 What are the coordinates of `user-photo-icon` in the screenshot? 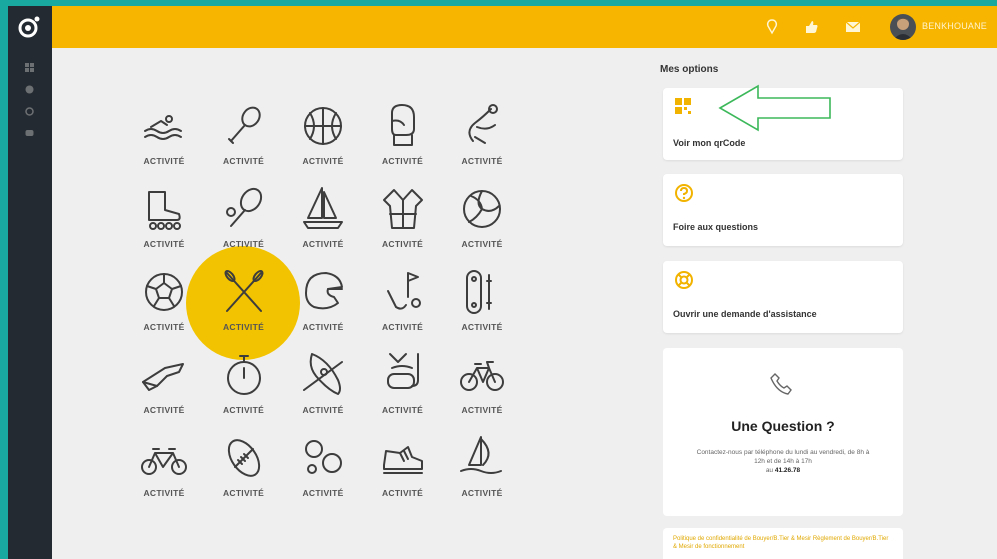 It's located at (903, 29).